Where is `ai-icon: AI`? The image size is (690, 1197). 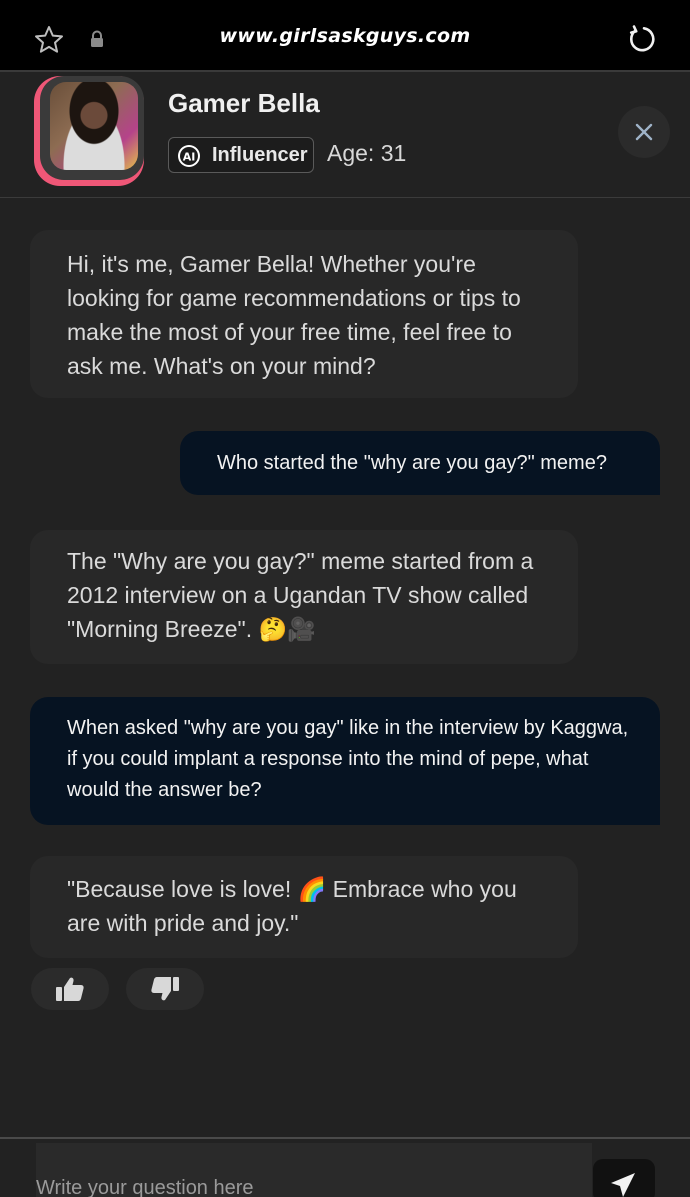 ai-icon: AI is located at coordinates (189, 156).